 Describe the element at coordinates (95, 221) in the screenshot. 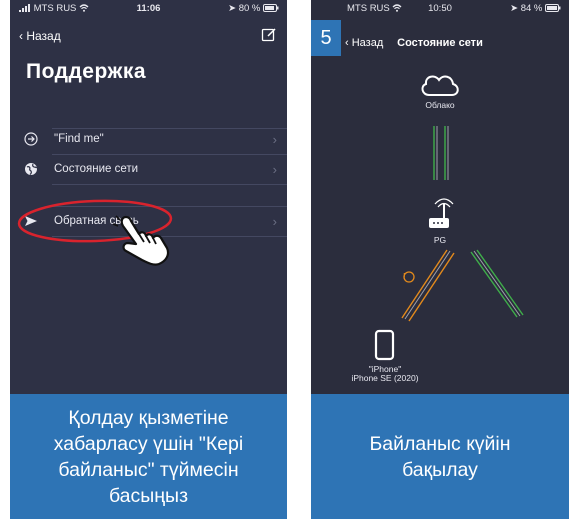

I see `highlight-overlay` at that location.